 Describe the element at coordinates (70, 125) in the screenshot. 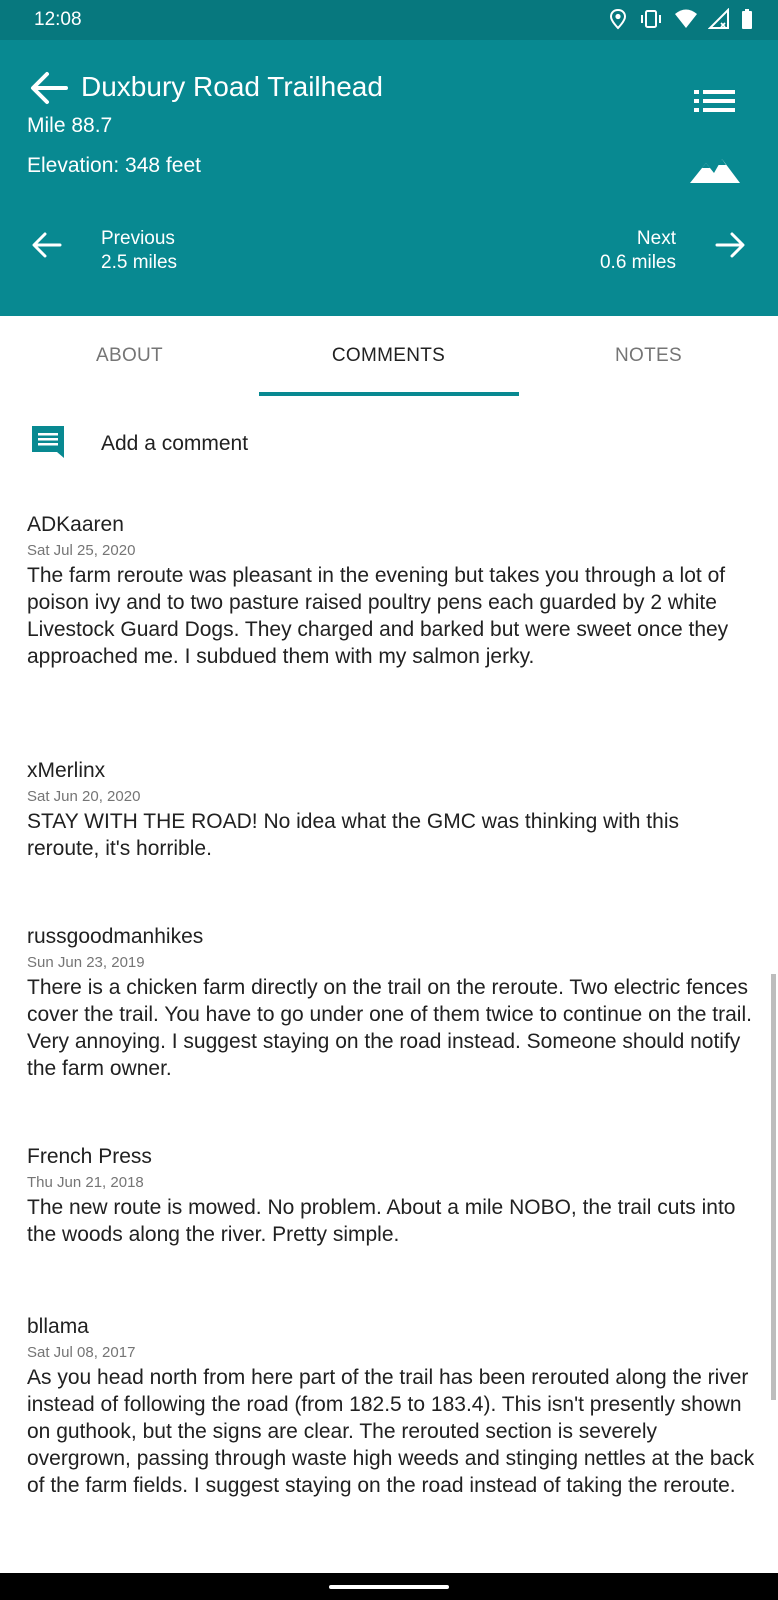

I see `mile-marker: Mile 88.7` at that location.